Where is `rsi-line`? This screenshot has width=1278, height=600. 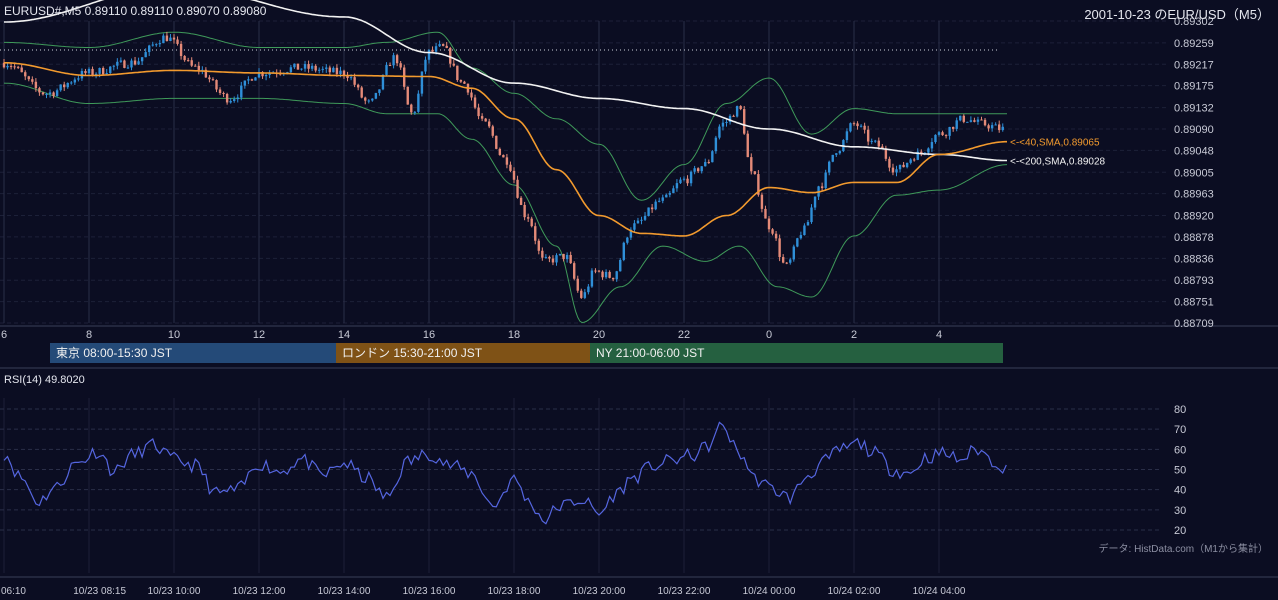
rsi-line is located at coordinates (505, 473).